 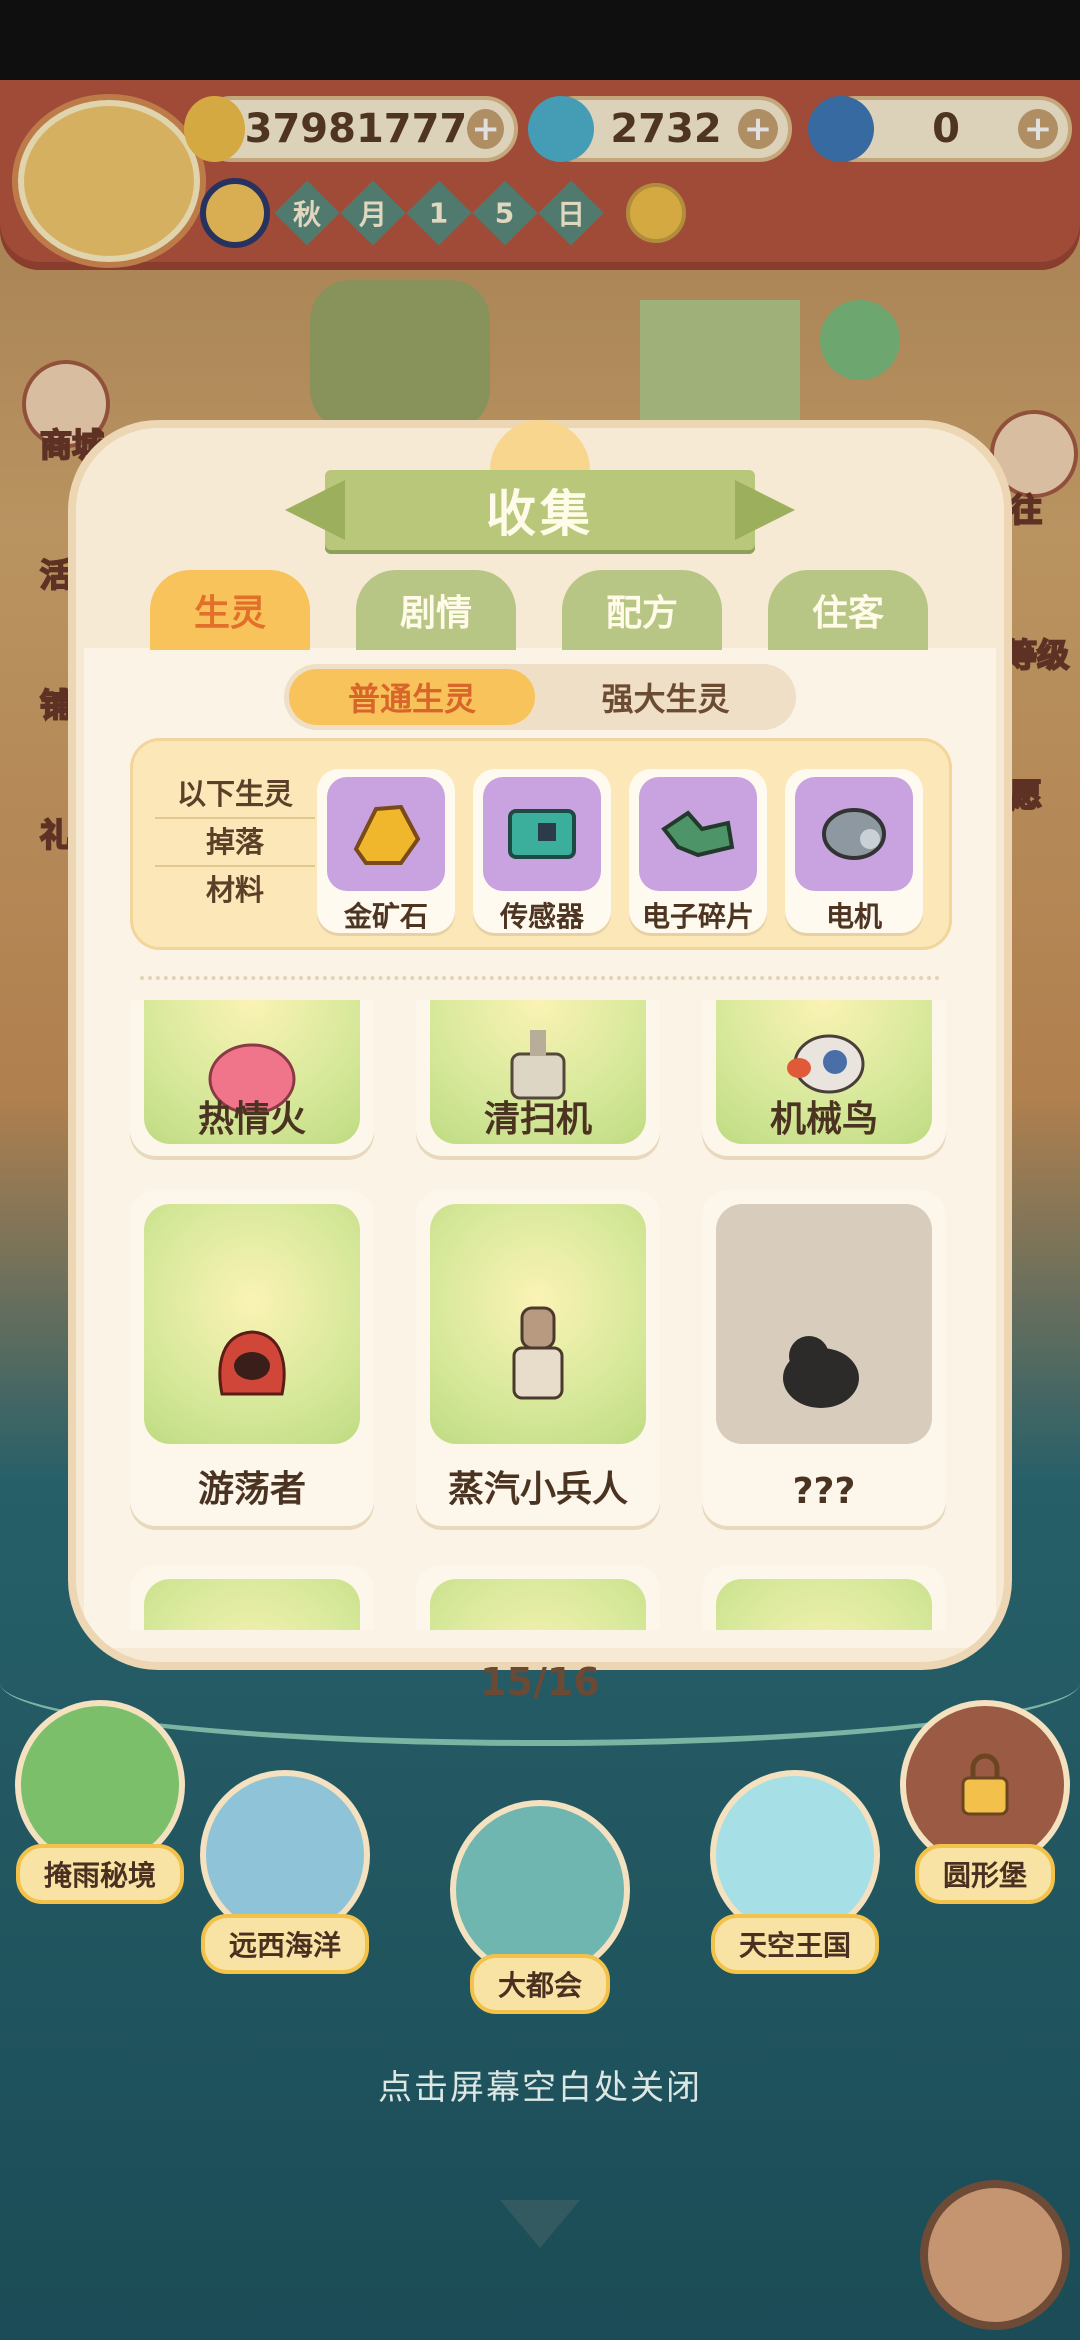 I want to click on electronic-scrap-icon, so click(x=698, y=834).